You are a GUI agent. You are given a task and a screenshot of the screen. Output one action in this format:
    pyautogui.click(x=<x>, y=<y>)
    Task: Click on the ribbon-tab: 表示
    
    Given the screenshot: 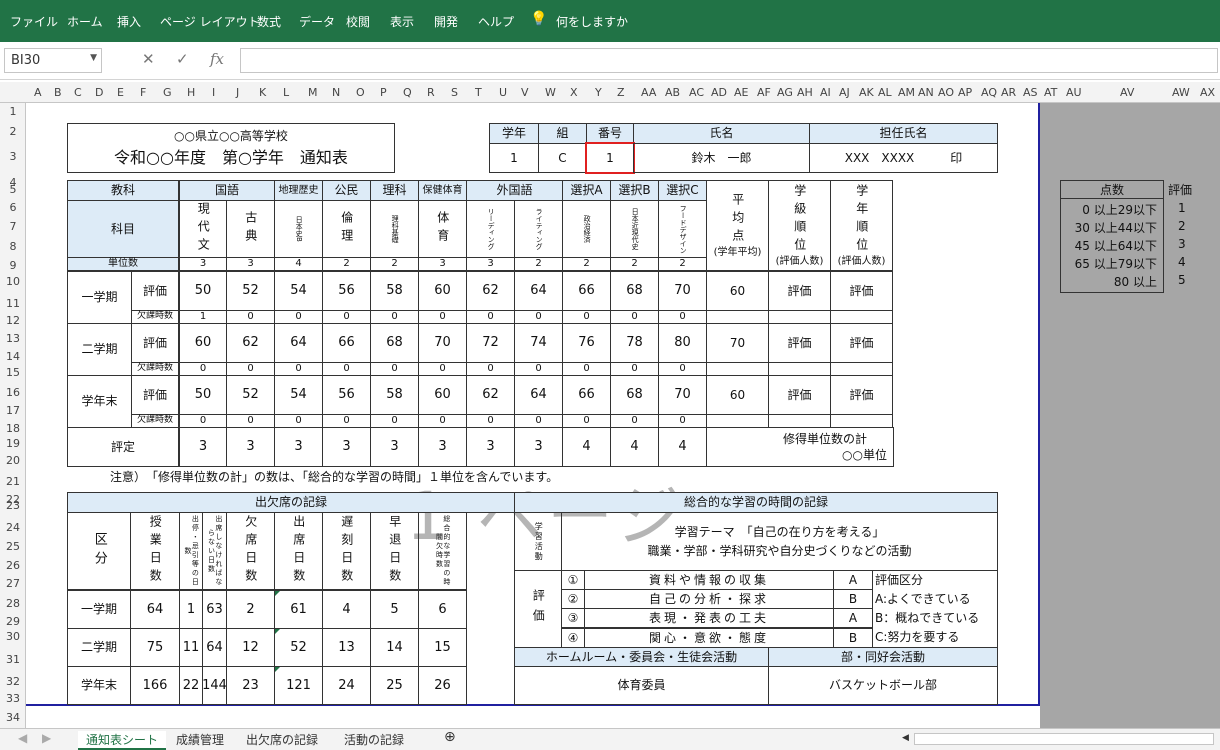 What is the action you would take?
    pyautogui.click(x=402, y=21)
    